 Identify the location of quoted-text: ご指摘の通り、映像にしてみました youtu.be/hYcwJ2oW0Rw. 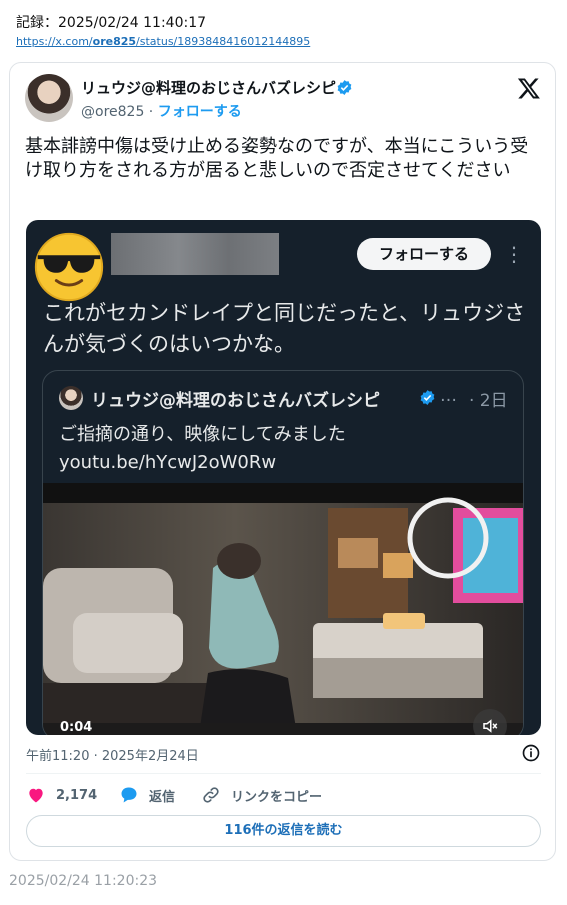
(284, 449).